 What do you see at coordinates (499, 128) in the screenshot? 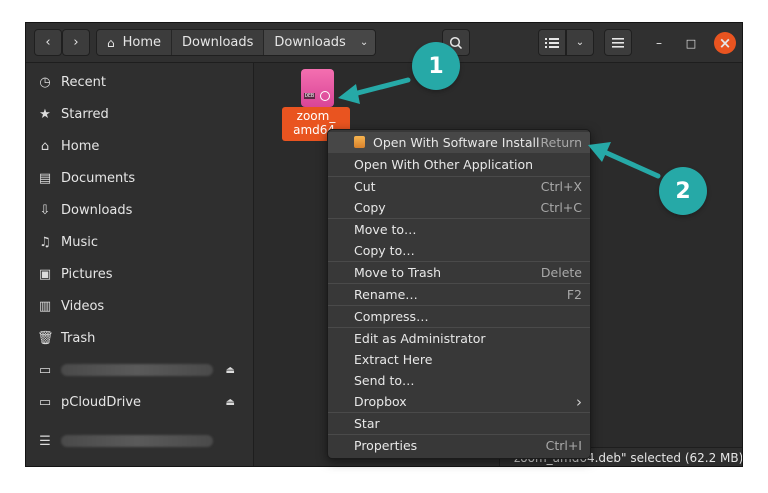
I see `callout-arrows` at bounding box center [499, 128].